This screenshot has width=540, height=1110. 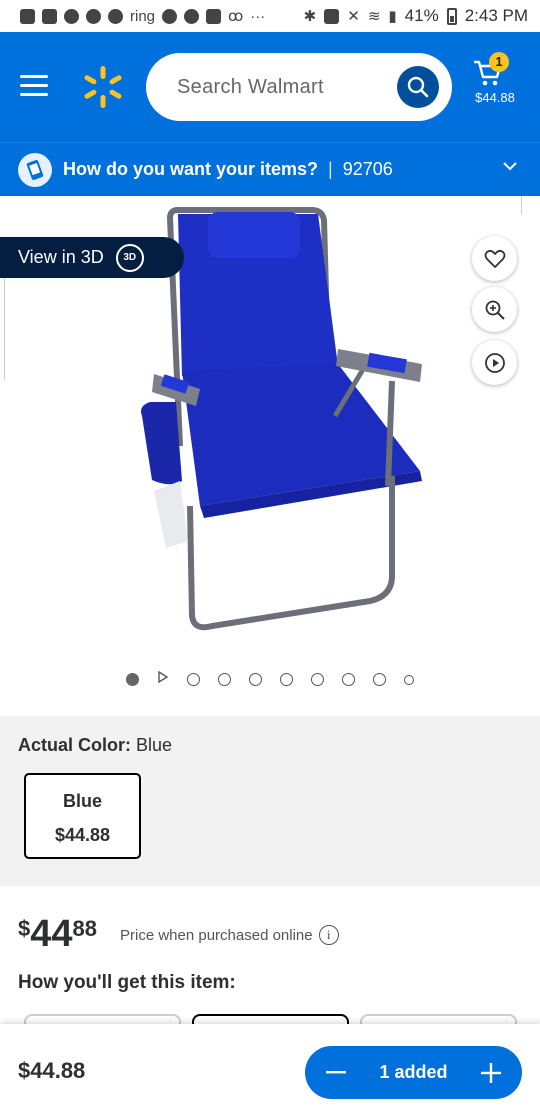 What do you see at coordinates (24, 928) in the screenshot?
I see `price-currency: $` at bounding box center [24, 928].